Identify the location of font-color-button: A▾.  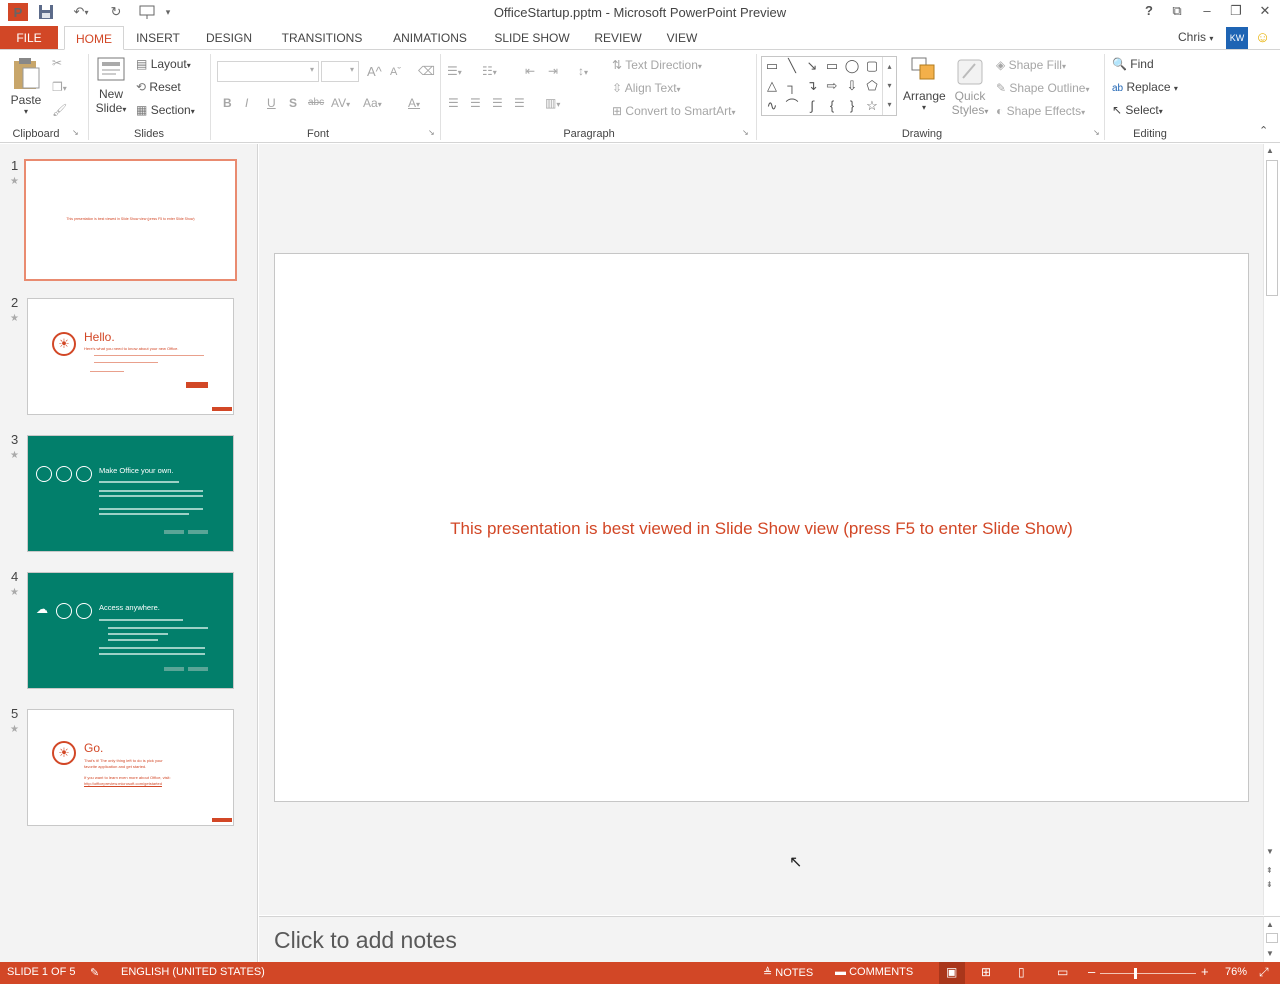
(414, 103).